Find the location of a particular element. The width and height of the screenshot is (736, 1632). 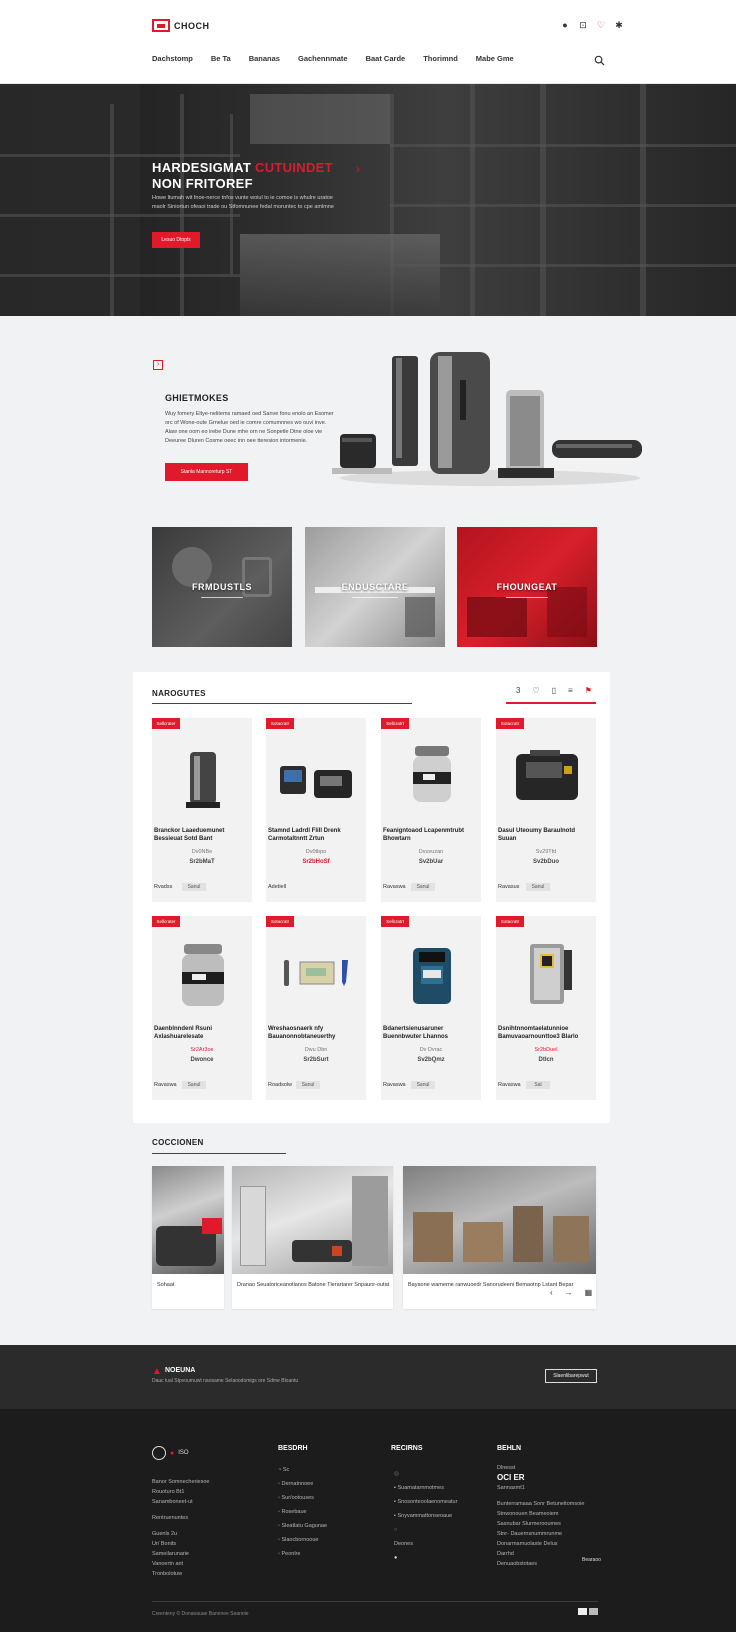

nav-item: Dachstomp is located at coordinates (172, 58).